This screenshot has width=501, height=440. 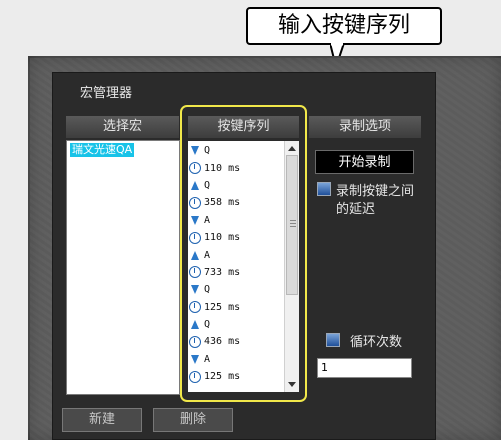 I want to click on macro-list: 瑞文光速QA, so click(x=123, y=267).